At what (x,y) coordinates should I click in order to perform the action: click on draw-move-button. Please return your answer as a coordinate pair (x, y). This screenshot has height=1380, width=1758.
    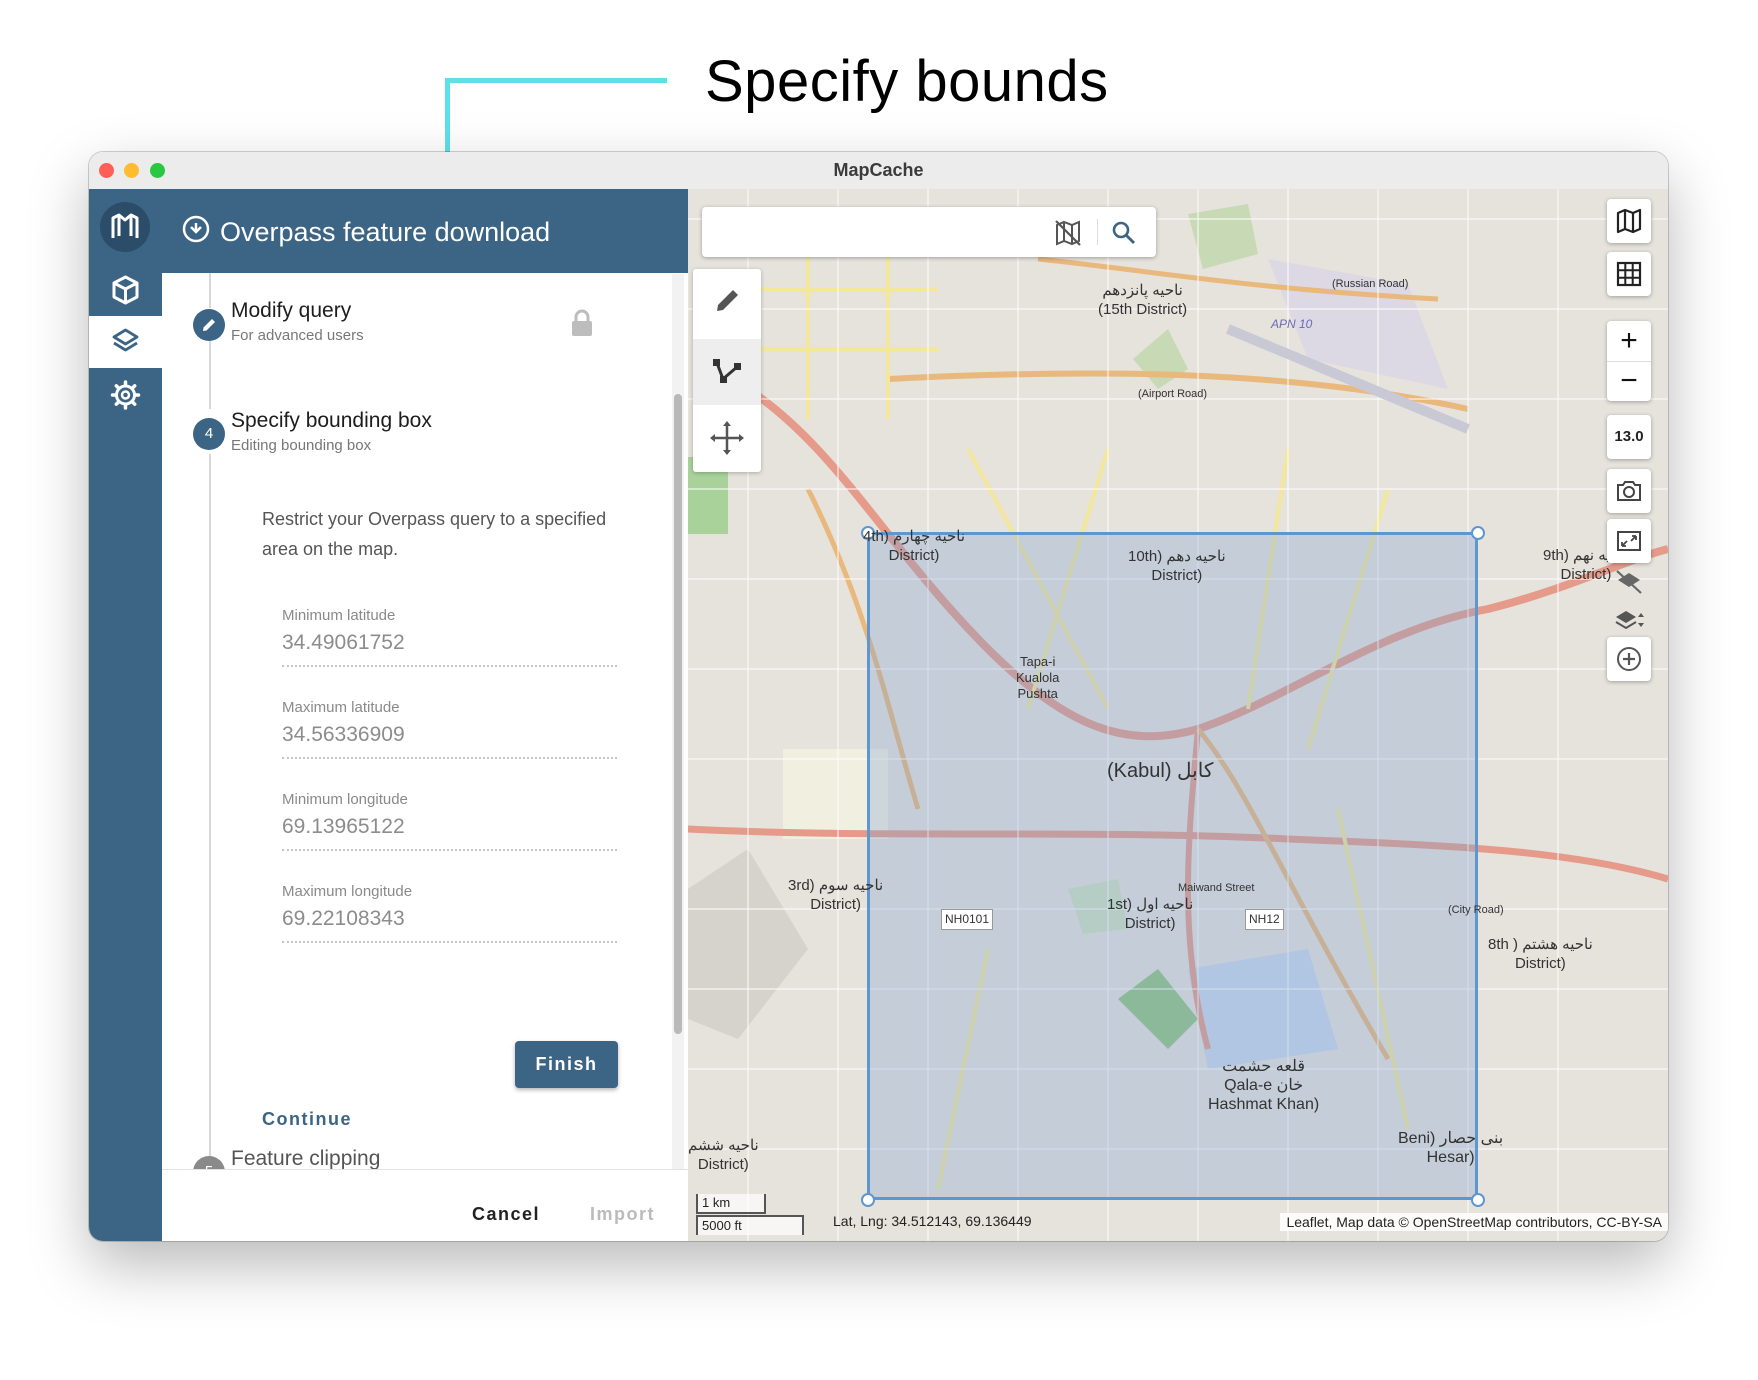
    Looking at the image, I should click on (727, 438).